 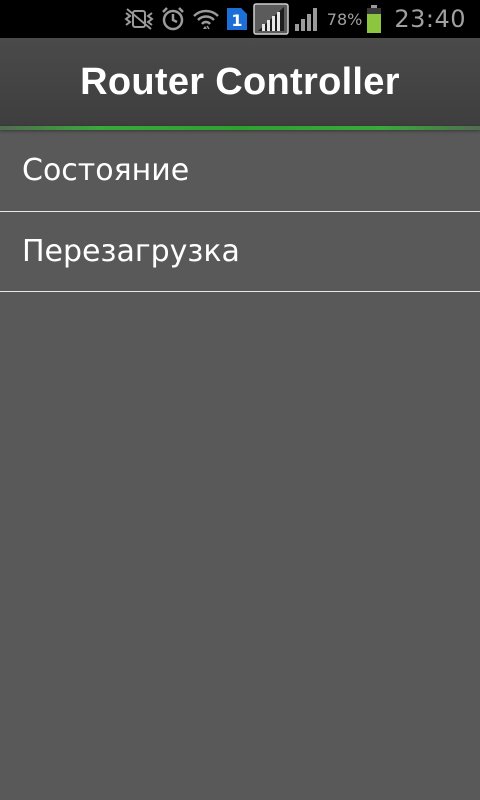 What do you see at coordinates (206, 19) in the screenshot?
I see `wifi-icon` at bounding box center [206, 19].